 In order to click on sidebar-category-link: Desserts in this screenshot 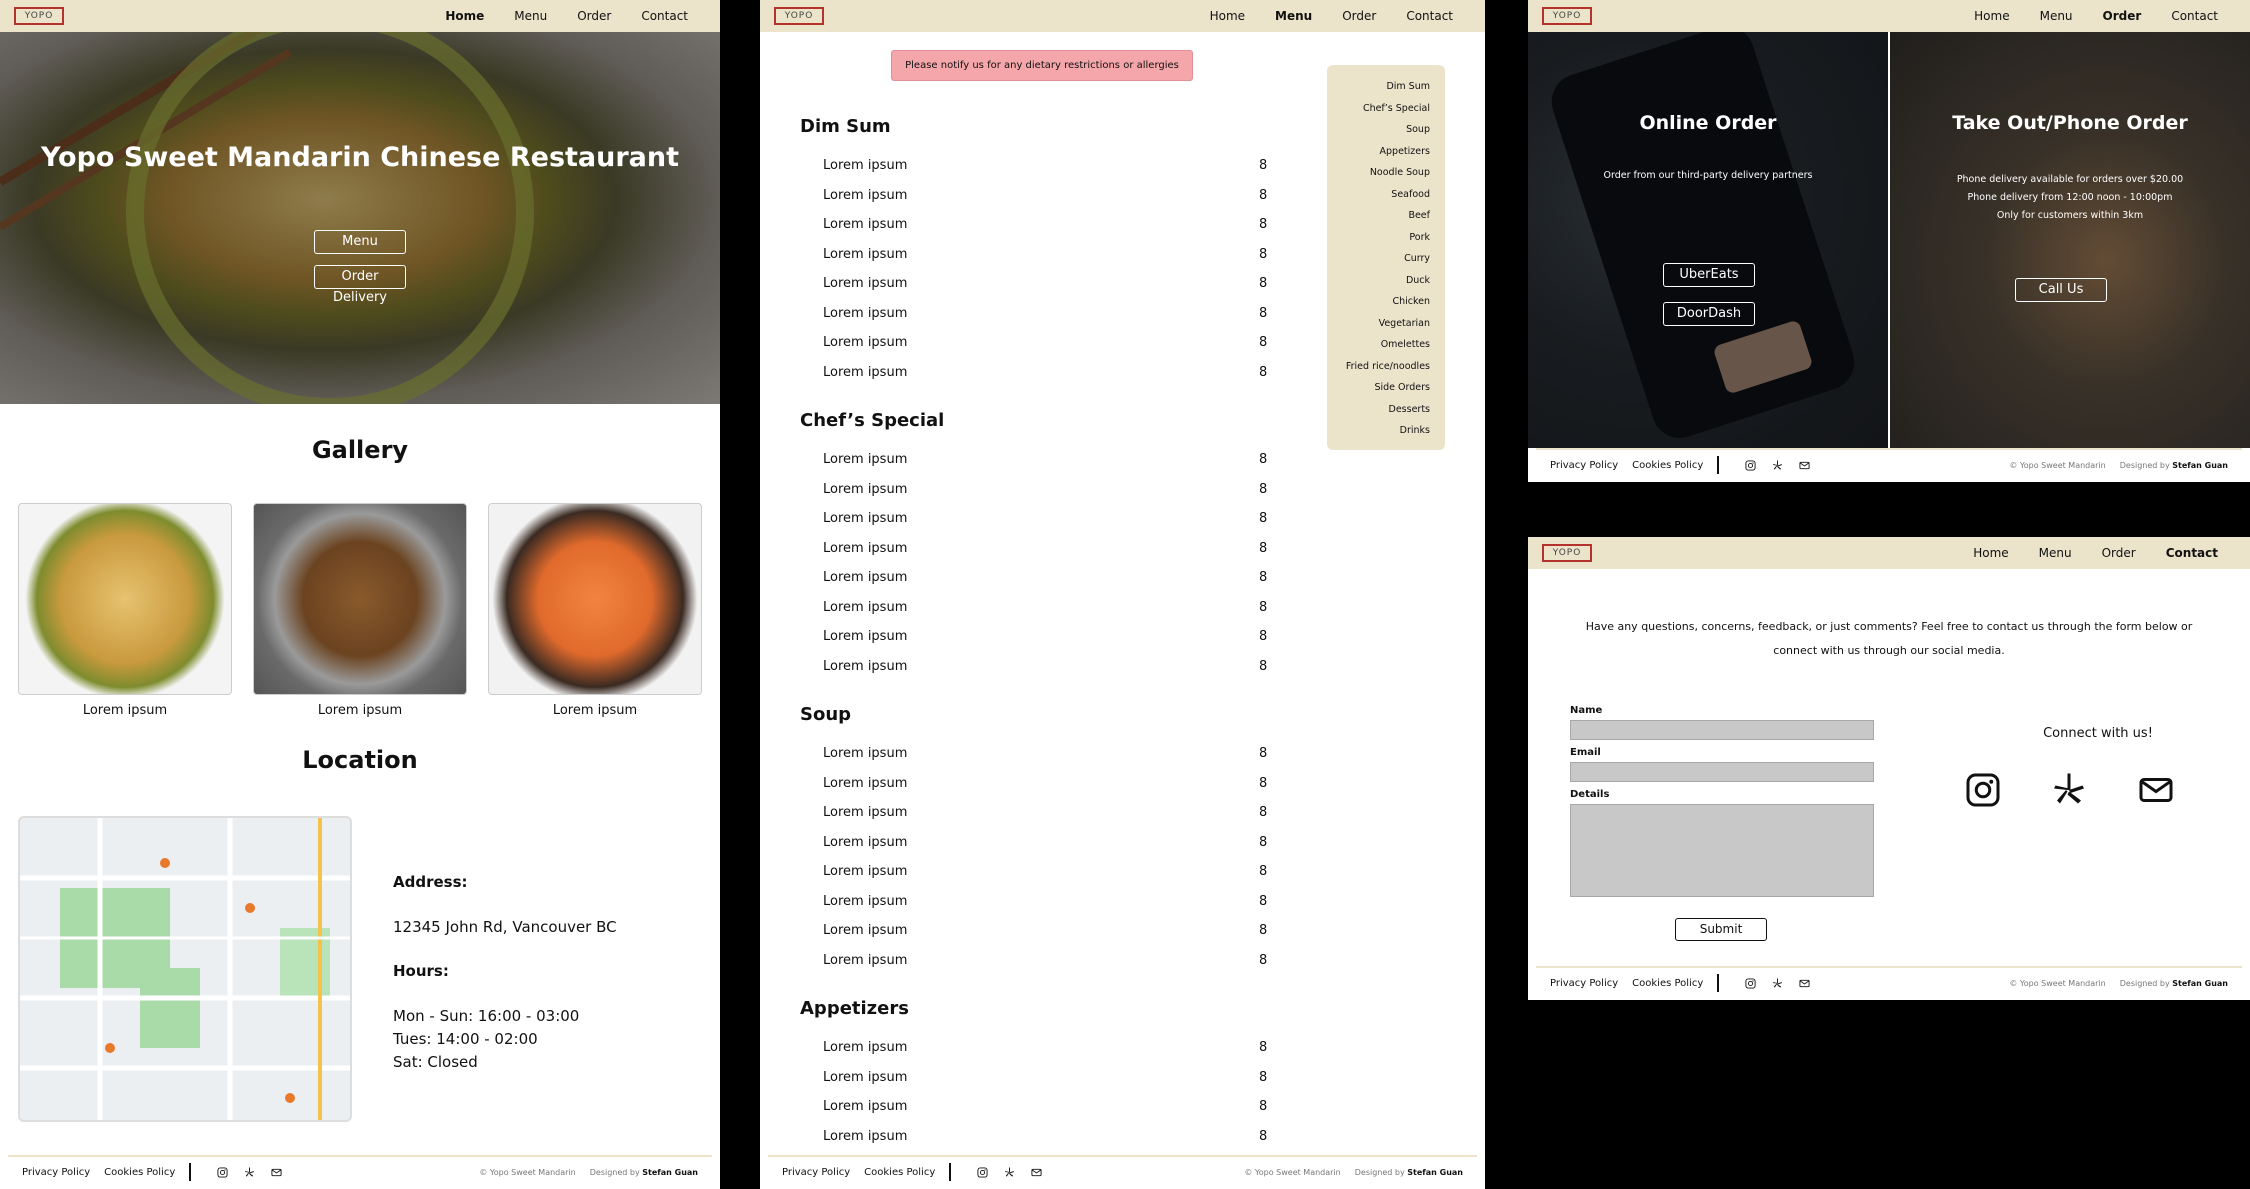, I will do `click(1409, 409)`.